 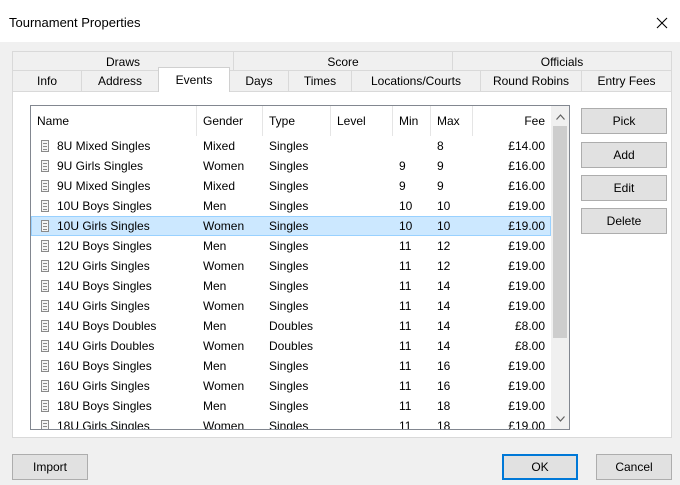 I want to click on event-row: 9U Mixed Singles Mixed Singles 9 9 £16.00, so click(x=291, y=186).